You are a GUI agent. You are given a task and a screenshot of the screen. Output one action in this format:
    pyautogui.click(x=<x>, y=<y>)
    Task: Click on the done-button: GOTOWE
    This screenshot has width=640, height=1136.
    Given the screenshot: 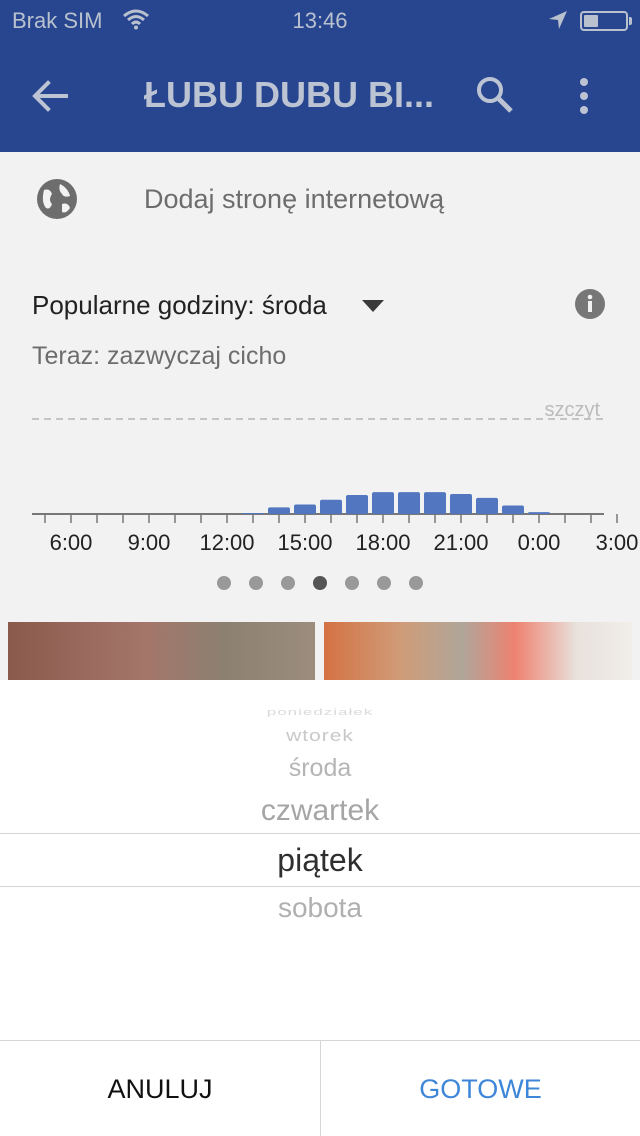 What is the action you would take?
    pyautogui.click(x=480, y=1088)
    